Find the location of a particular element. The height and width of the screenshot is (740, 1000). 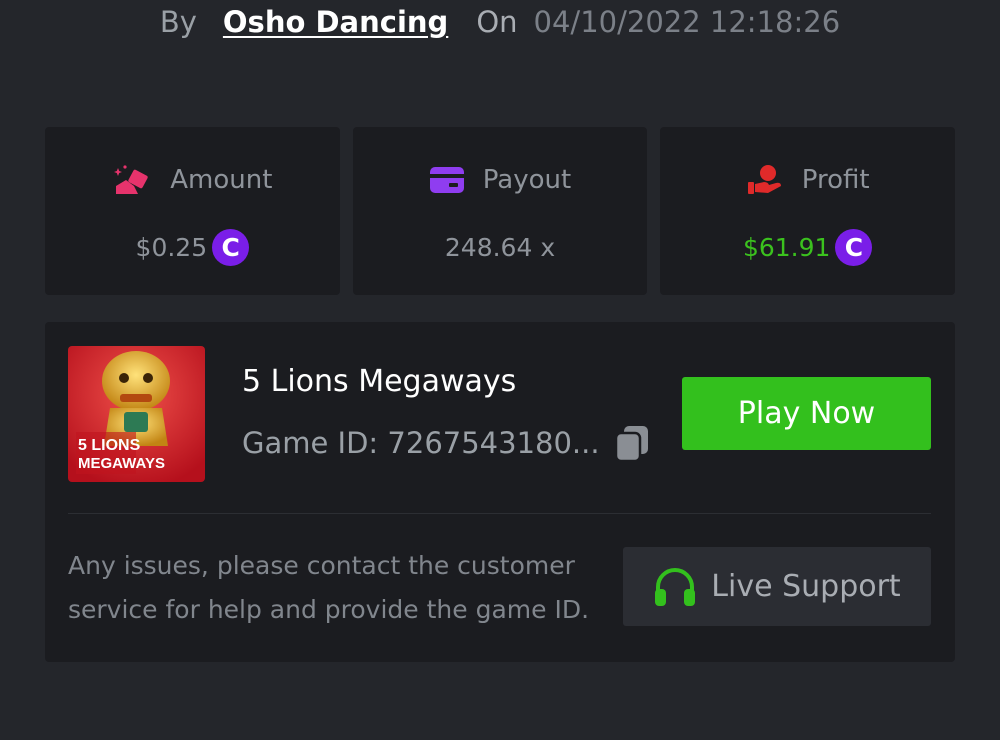

profit-card: Profit $61.91 C is located at coordinates (808, 211).